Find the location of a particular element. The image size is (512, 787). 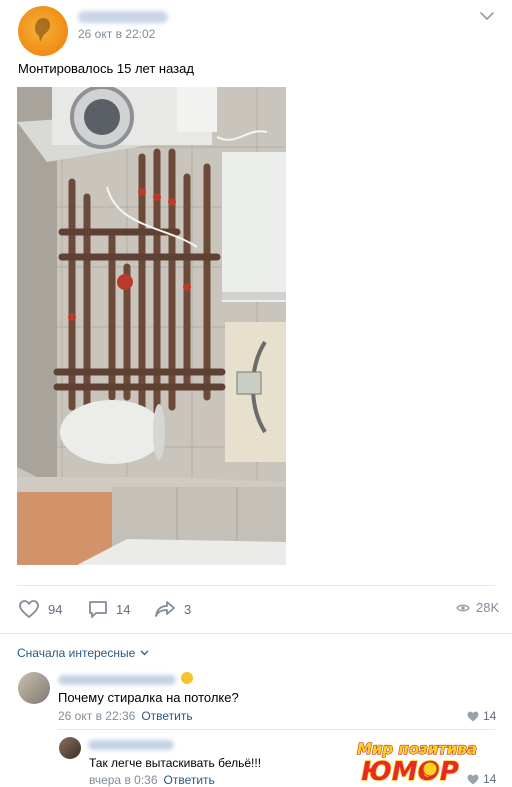

post-text: Монтировалось 15 лет назад is located at coordinates (106, 68).